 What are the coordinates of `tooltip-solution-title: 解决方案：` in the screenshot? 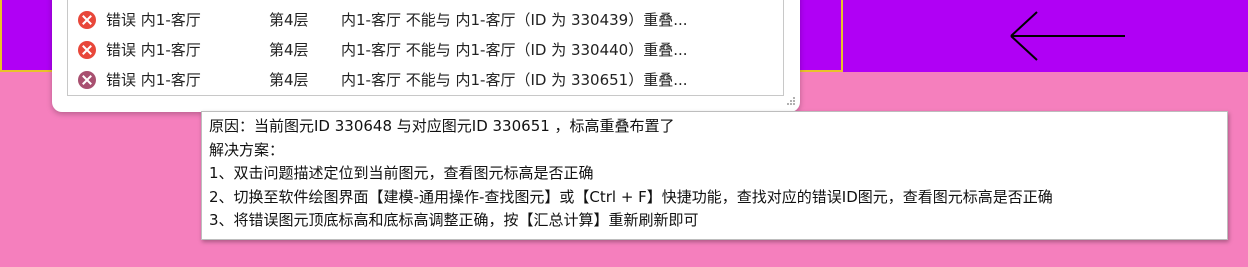 It's located at (247, 149).